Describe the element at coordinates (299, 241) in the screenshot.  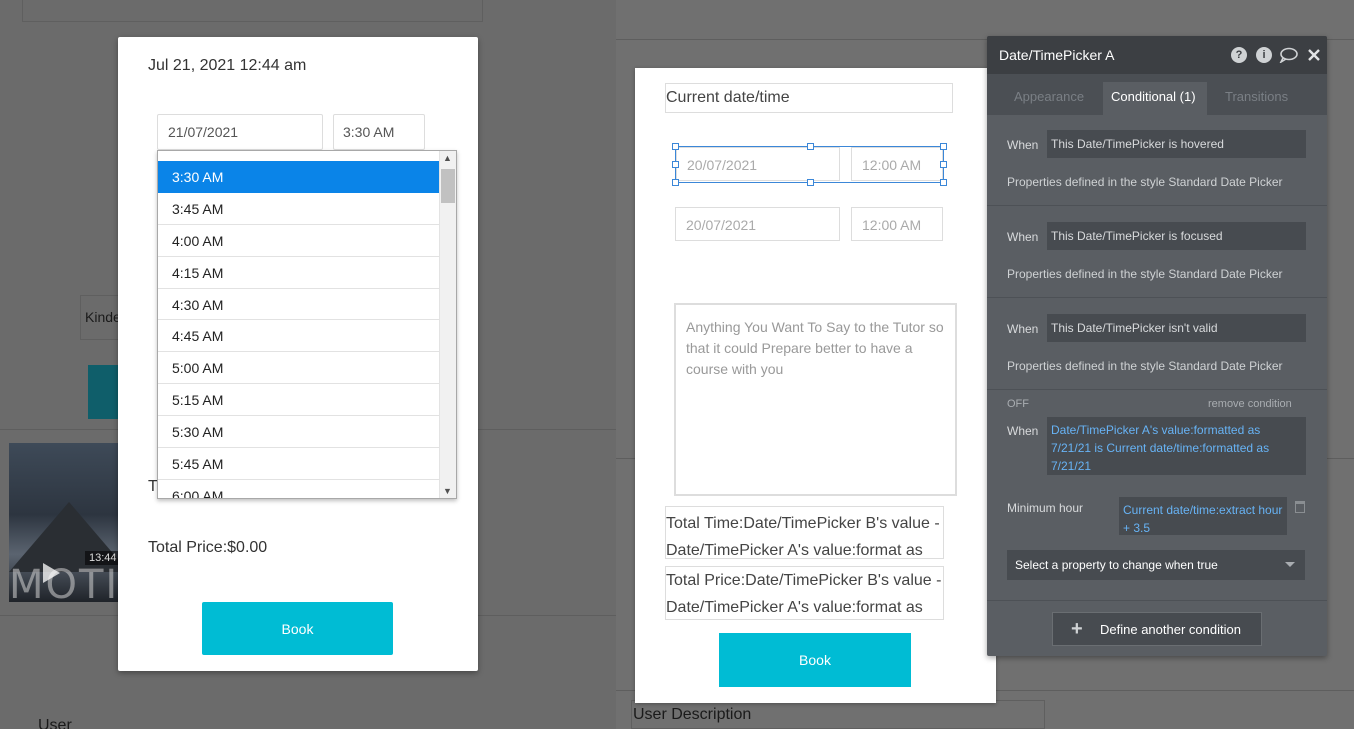
I see `time-option: 4:00 AM` at that location.